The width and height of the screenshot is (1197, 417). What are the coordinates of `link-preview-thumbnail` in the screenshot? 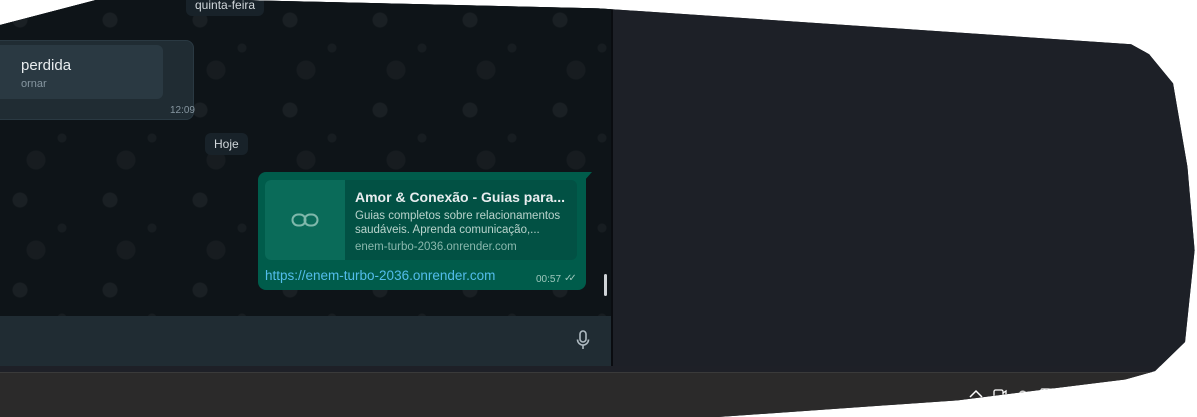 It's located at (305, 220).